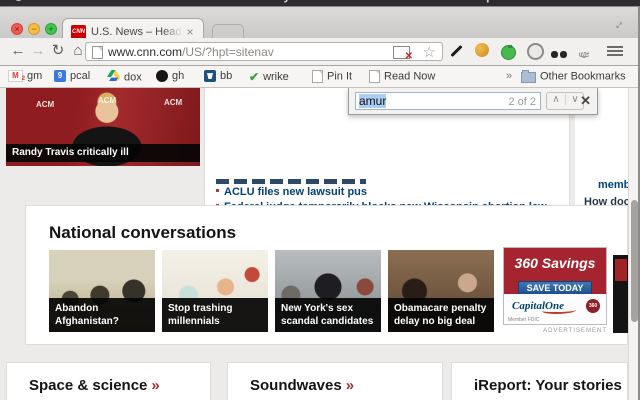  Describe the element at coordinates (320, 26) in the screenshot. I see `tab-strip: × − + CNN U.S. News – Headlines, St × ↔` at that location.